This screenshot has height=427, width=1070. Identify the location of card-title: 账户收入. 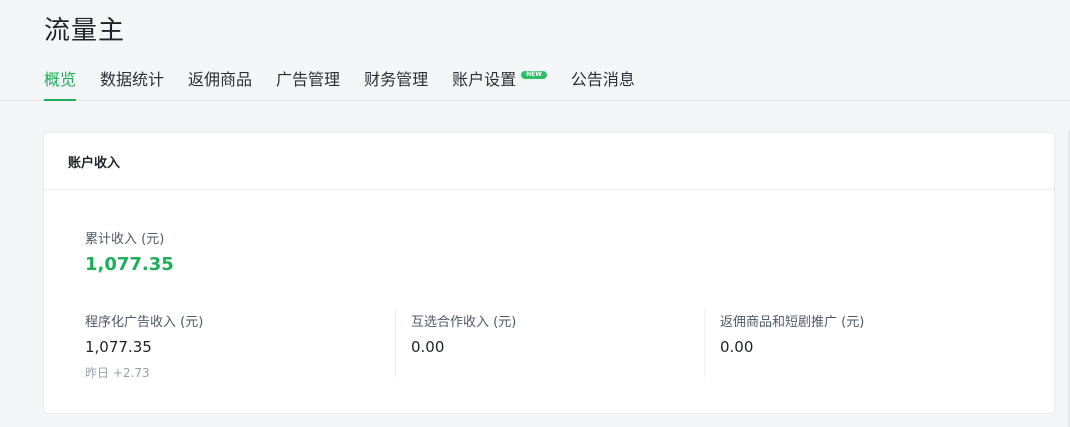
(94, 163).